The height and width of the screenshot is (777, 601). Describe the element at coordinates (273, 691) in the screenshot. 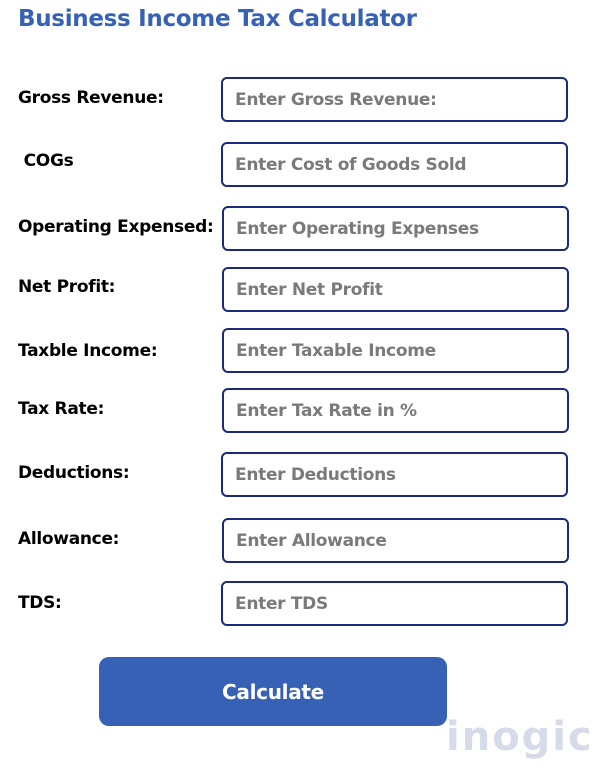

I see `calculate-button: Calculate` at that location.